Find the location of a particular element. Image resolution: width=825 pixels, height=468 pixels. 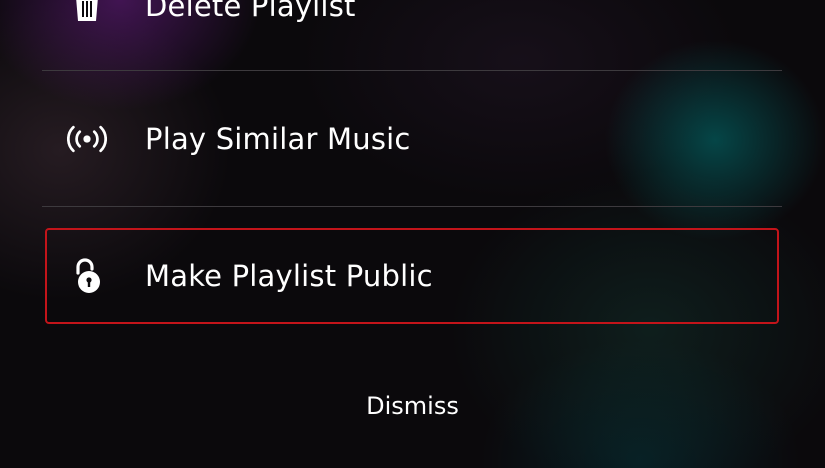

menu-item-label: Make Playlist Public is located at coordinates (289, 276).